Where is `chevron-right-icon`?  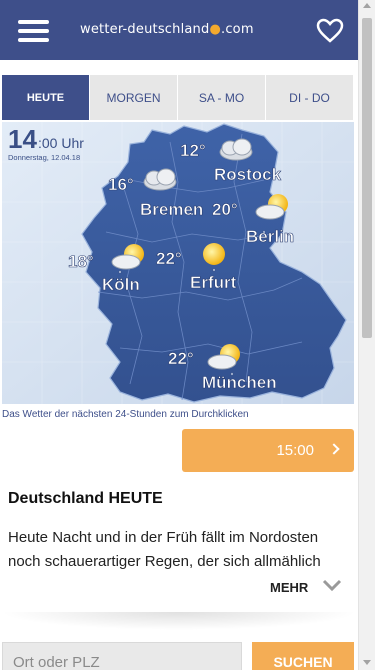
chevron-right-icon is located at coordinates (334, 449).